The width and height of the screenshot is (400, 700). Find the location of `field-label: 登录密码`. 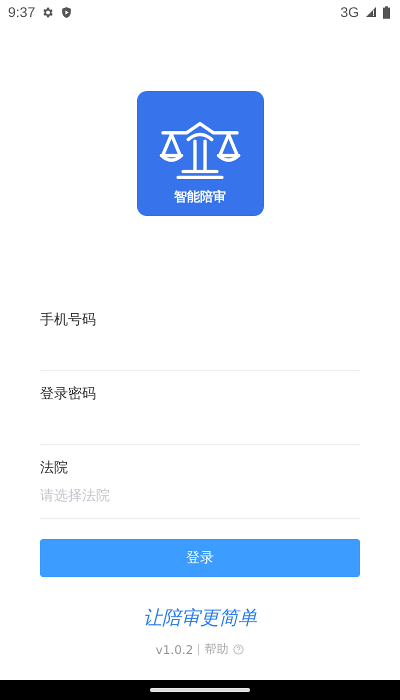

field-label: 登录密码 is located at coordinates (68, 394).